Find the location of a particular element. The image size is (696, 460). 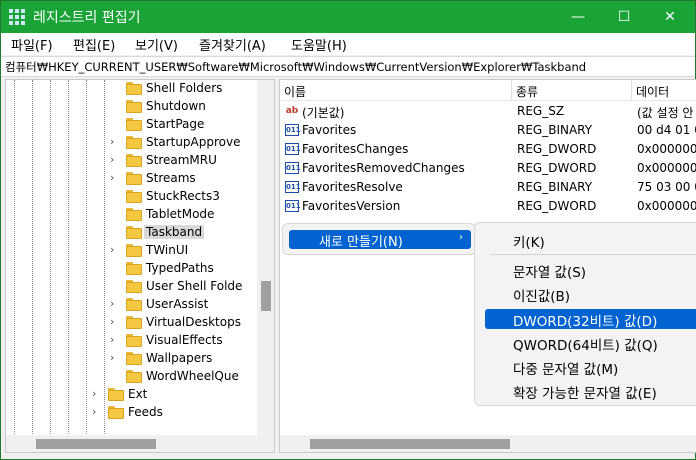

qword-value-menu-item: QWORD(64비트) 값(Q) is located at coordinates (590, 343).